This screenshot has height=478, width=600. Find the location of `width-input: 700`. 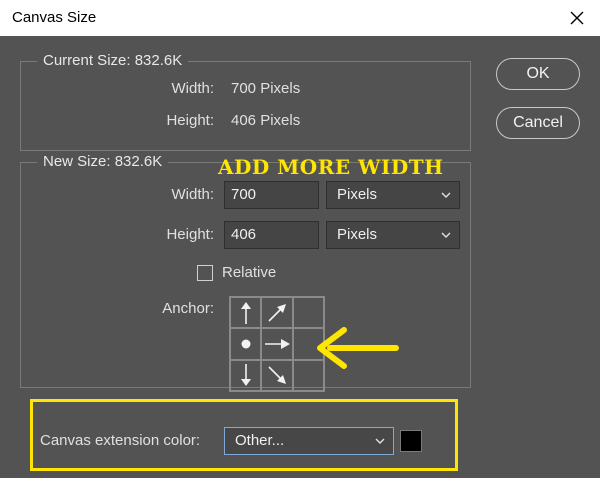

width-input: 700 is located at coordinates (271, 195).